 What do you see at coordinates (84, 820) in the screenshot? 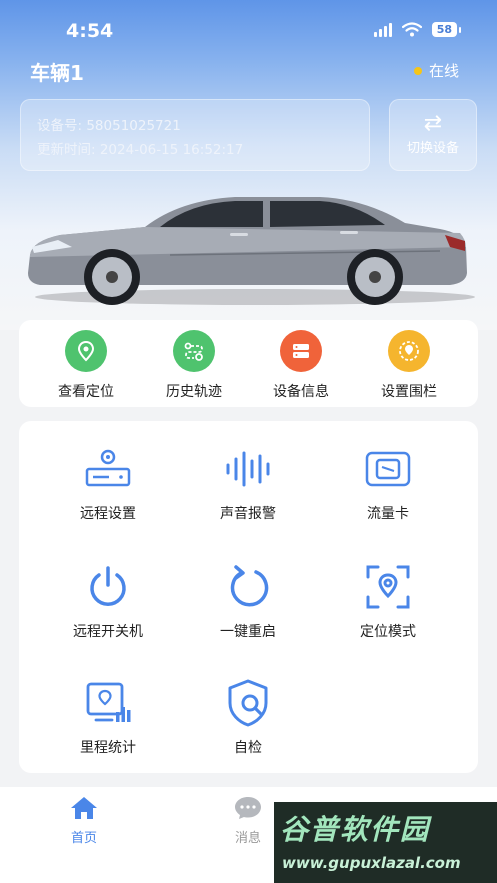
I see `tab-home: 首页` at bounding box center [84, 820].